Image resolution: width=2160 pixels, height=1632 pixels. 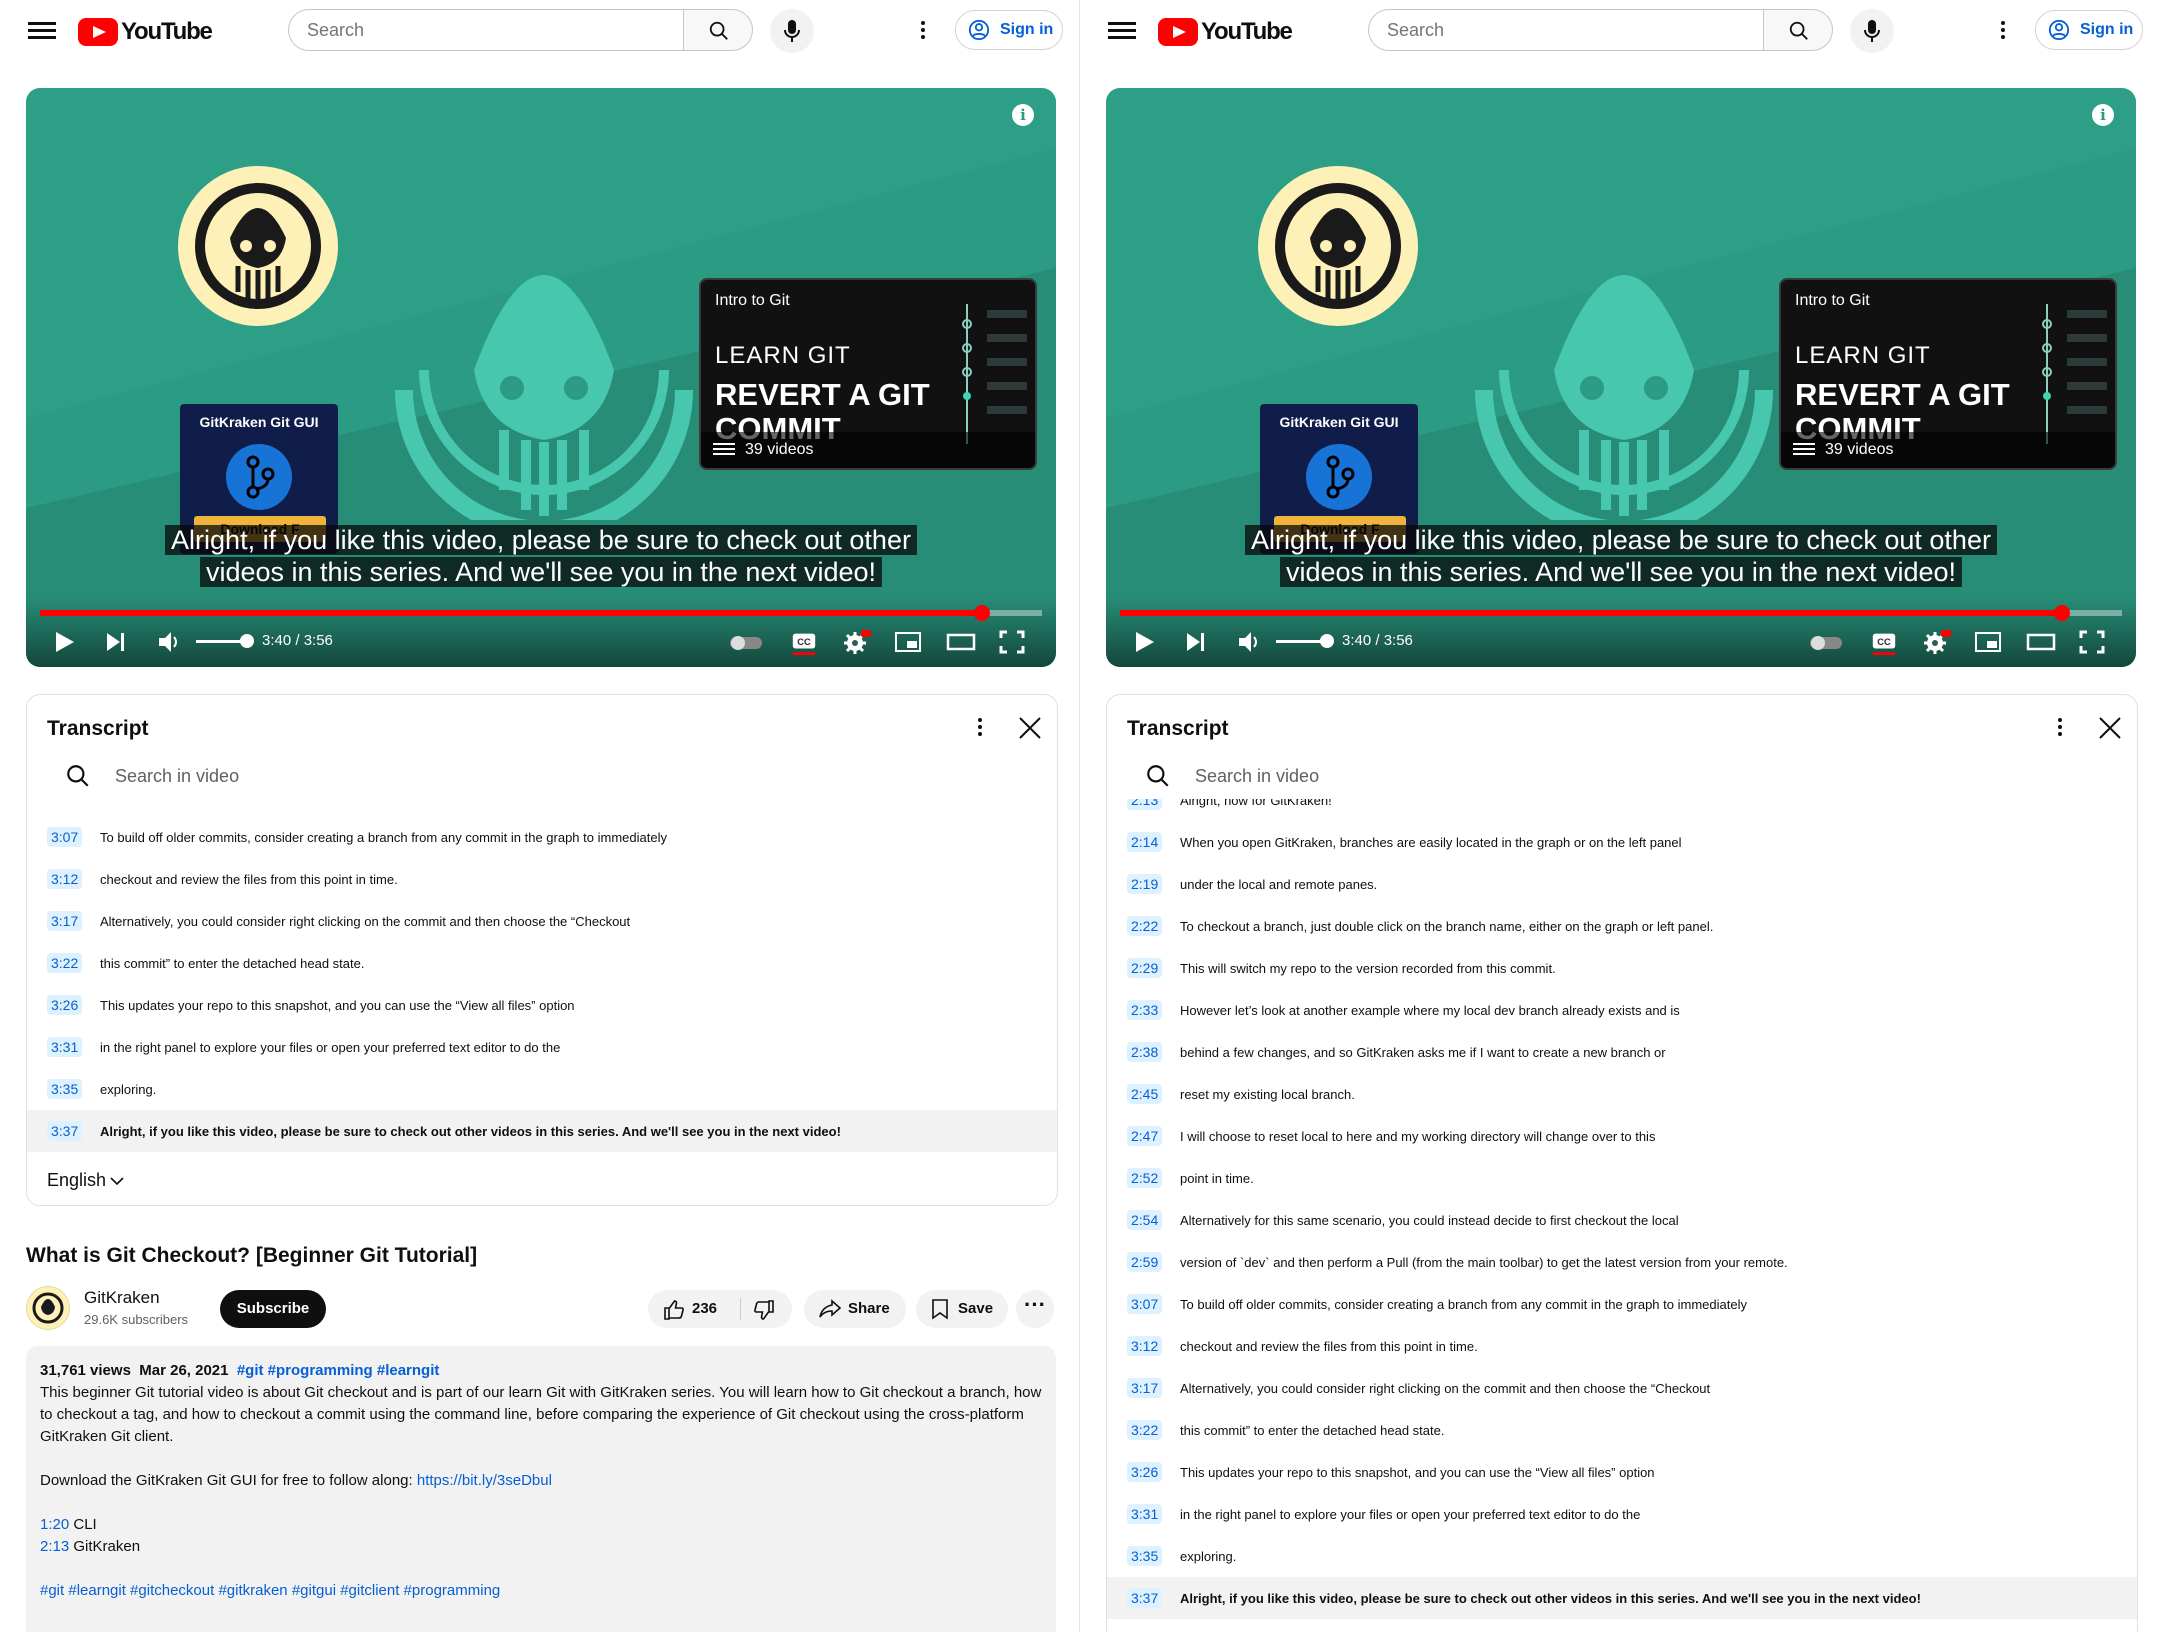 I want to click on thumbs-up-icon, so click(x=674, y=1310).